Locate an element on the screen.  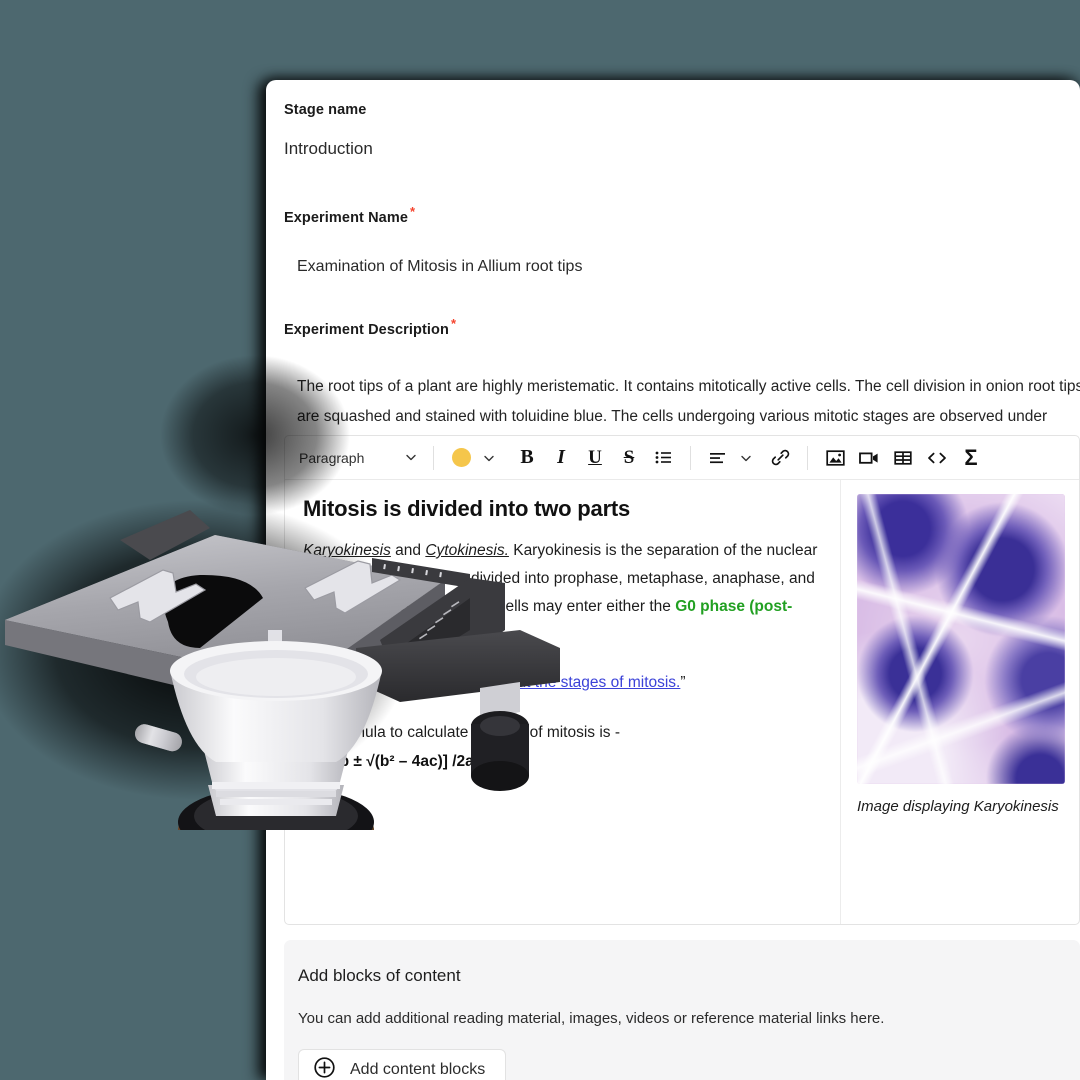
insert-image-button is located at coordinates (835, 458).